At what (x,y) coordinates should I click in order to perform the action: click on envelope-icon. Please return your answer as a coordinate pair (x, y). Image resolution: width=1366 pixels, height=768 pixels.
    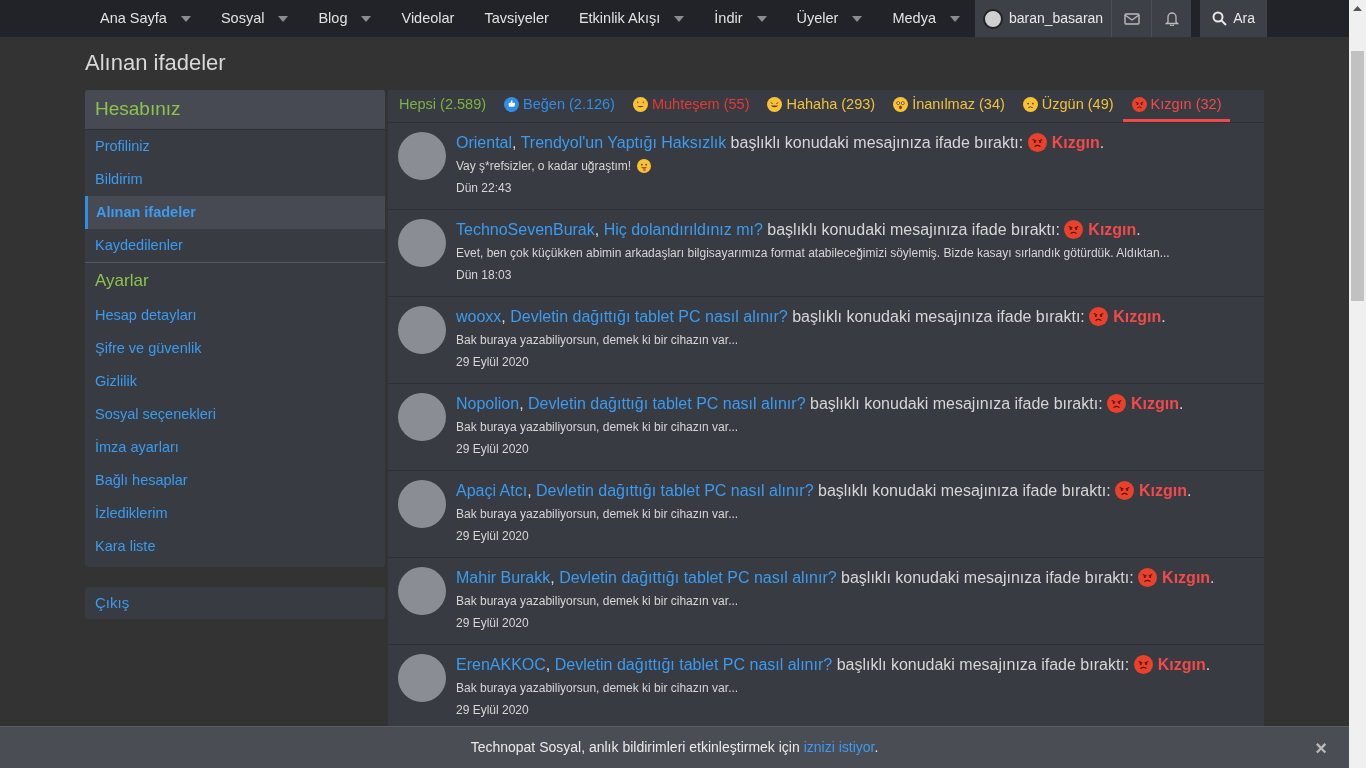
    Looking at the image, I should click on (1131, 18).